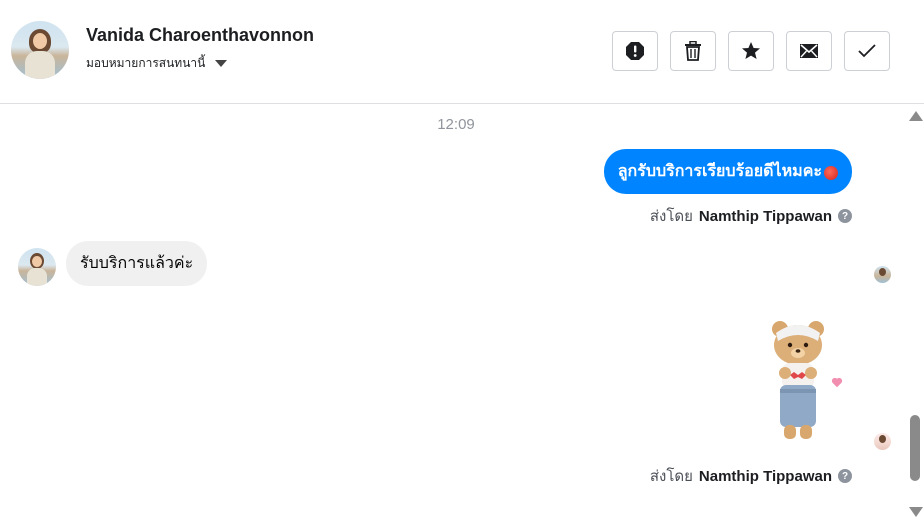 This screenshot has height=523, width=924. I want to click on star-icon, so click(751, 50).